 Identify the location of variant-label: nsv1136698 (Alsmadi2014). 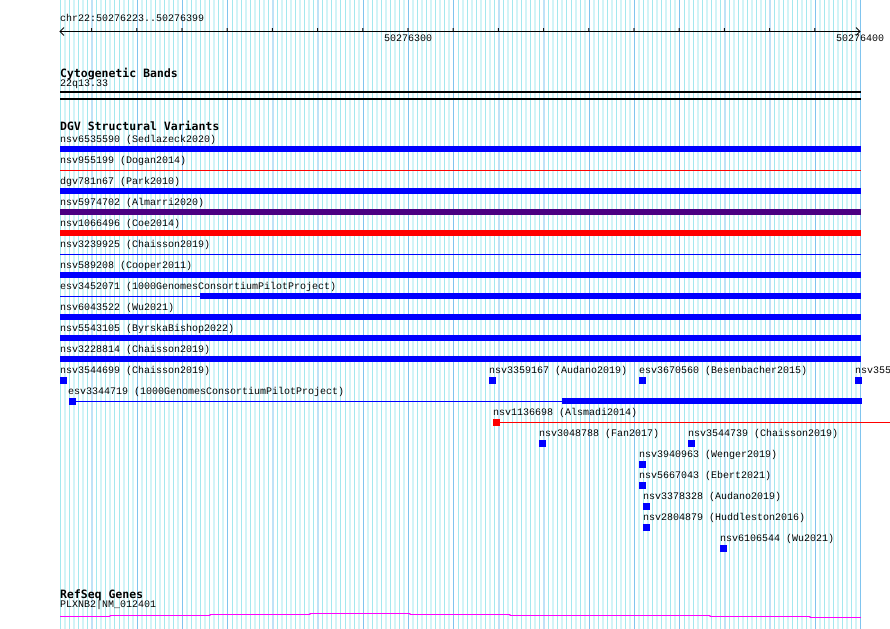
(565, 413).